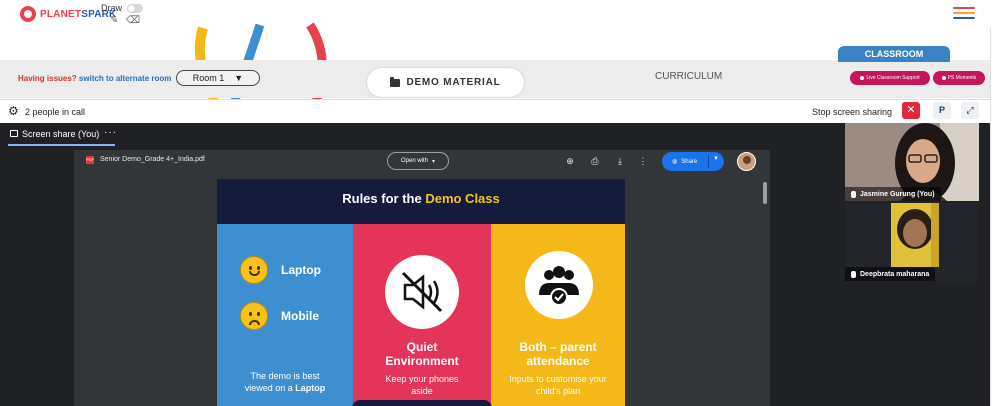  Describe the element at coordinates (254, 316) in the screenshot. I see `frown-icon` at that location.